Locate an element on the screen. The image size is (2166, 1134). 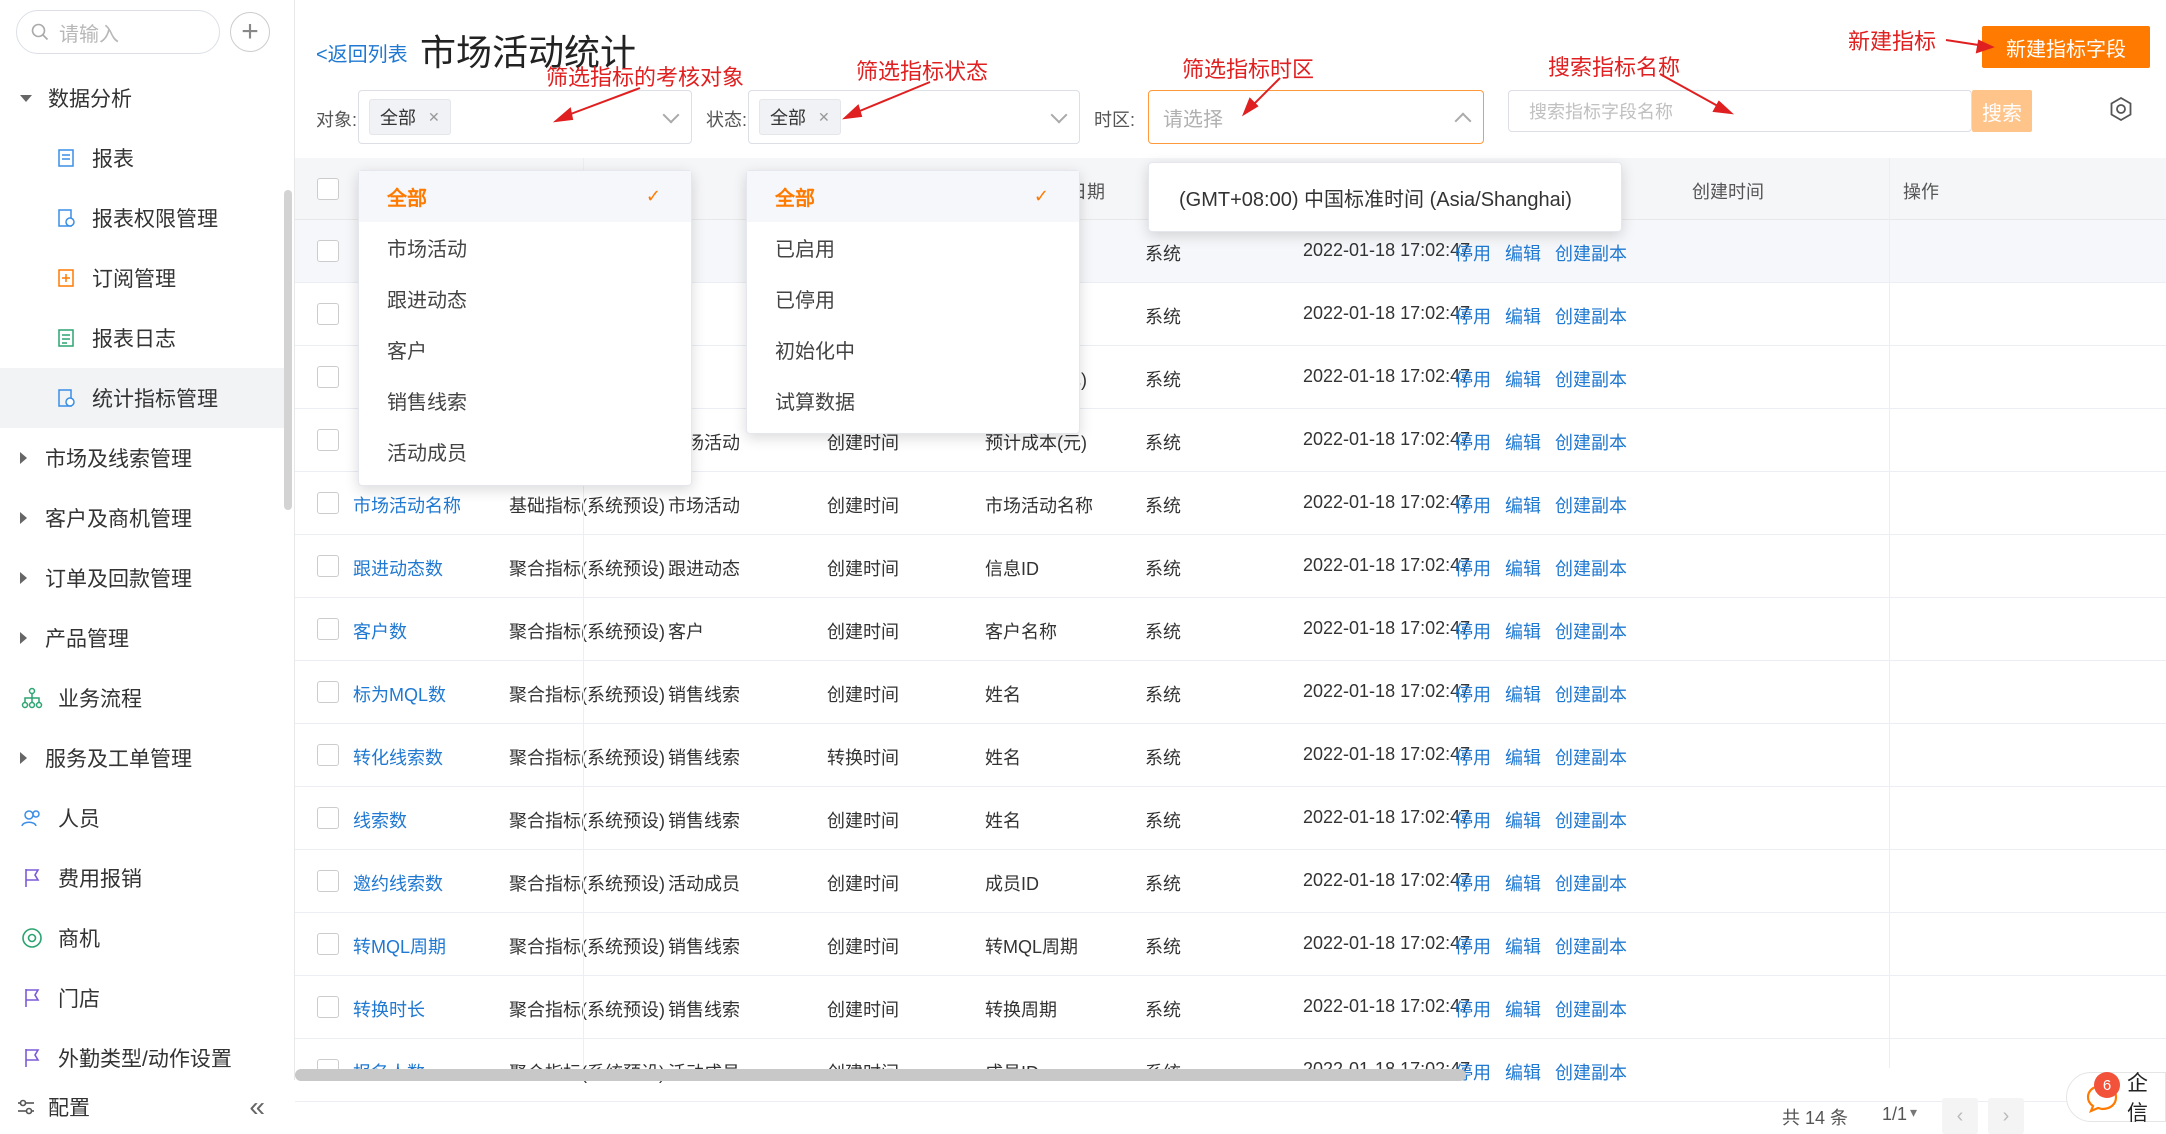
prev-page-button: ‹ is located at coordinates (1960, 1116).